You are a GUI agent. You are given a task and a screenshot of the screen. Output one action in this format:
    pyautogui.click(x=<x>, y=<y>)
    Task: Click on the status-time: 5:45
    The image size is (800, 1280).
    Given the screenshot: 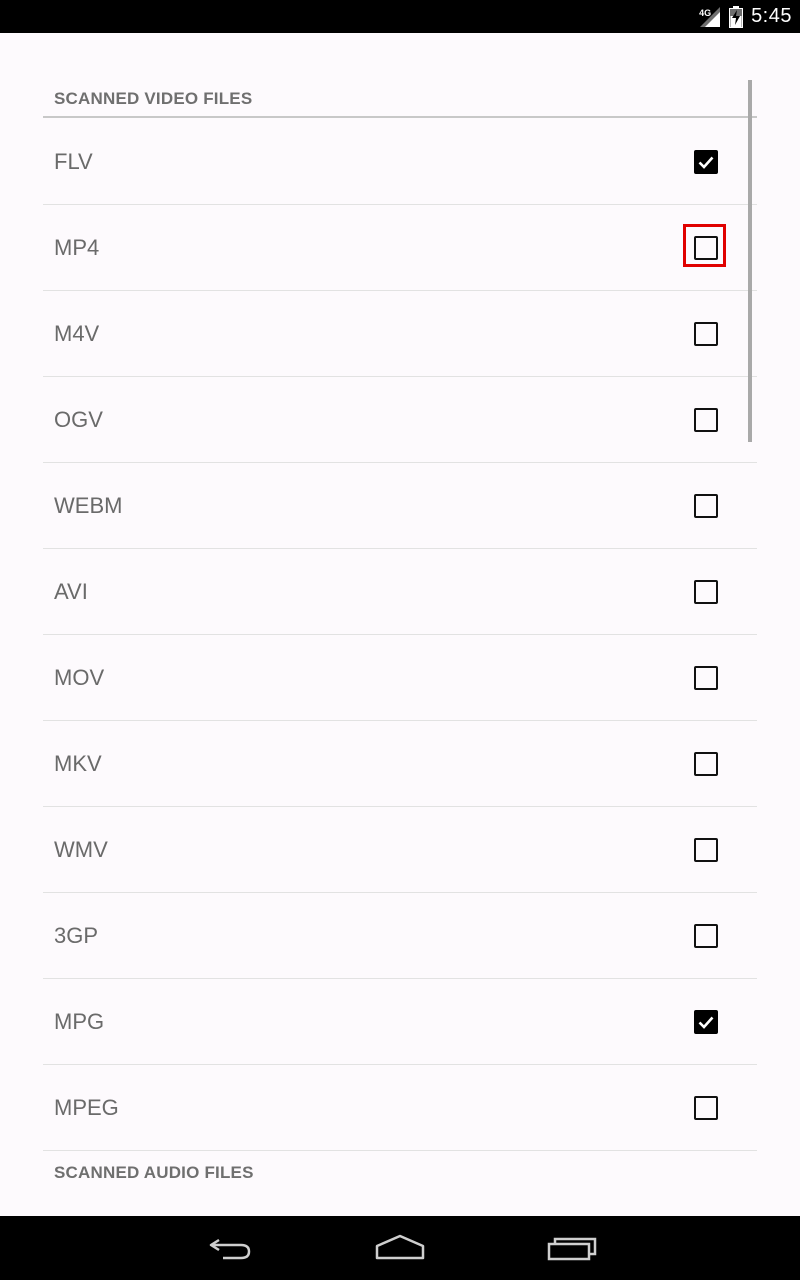 What is the action you would take?
    pyautogui.click(x=771, y=16)
    